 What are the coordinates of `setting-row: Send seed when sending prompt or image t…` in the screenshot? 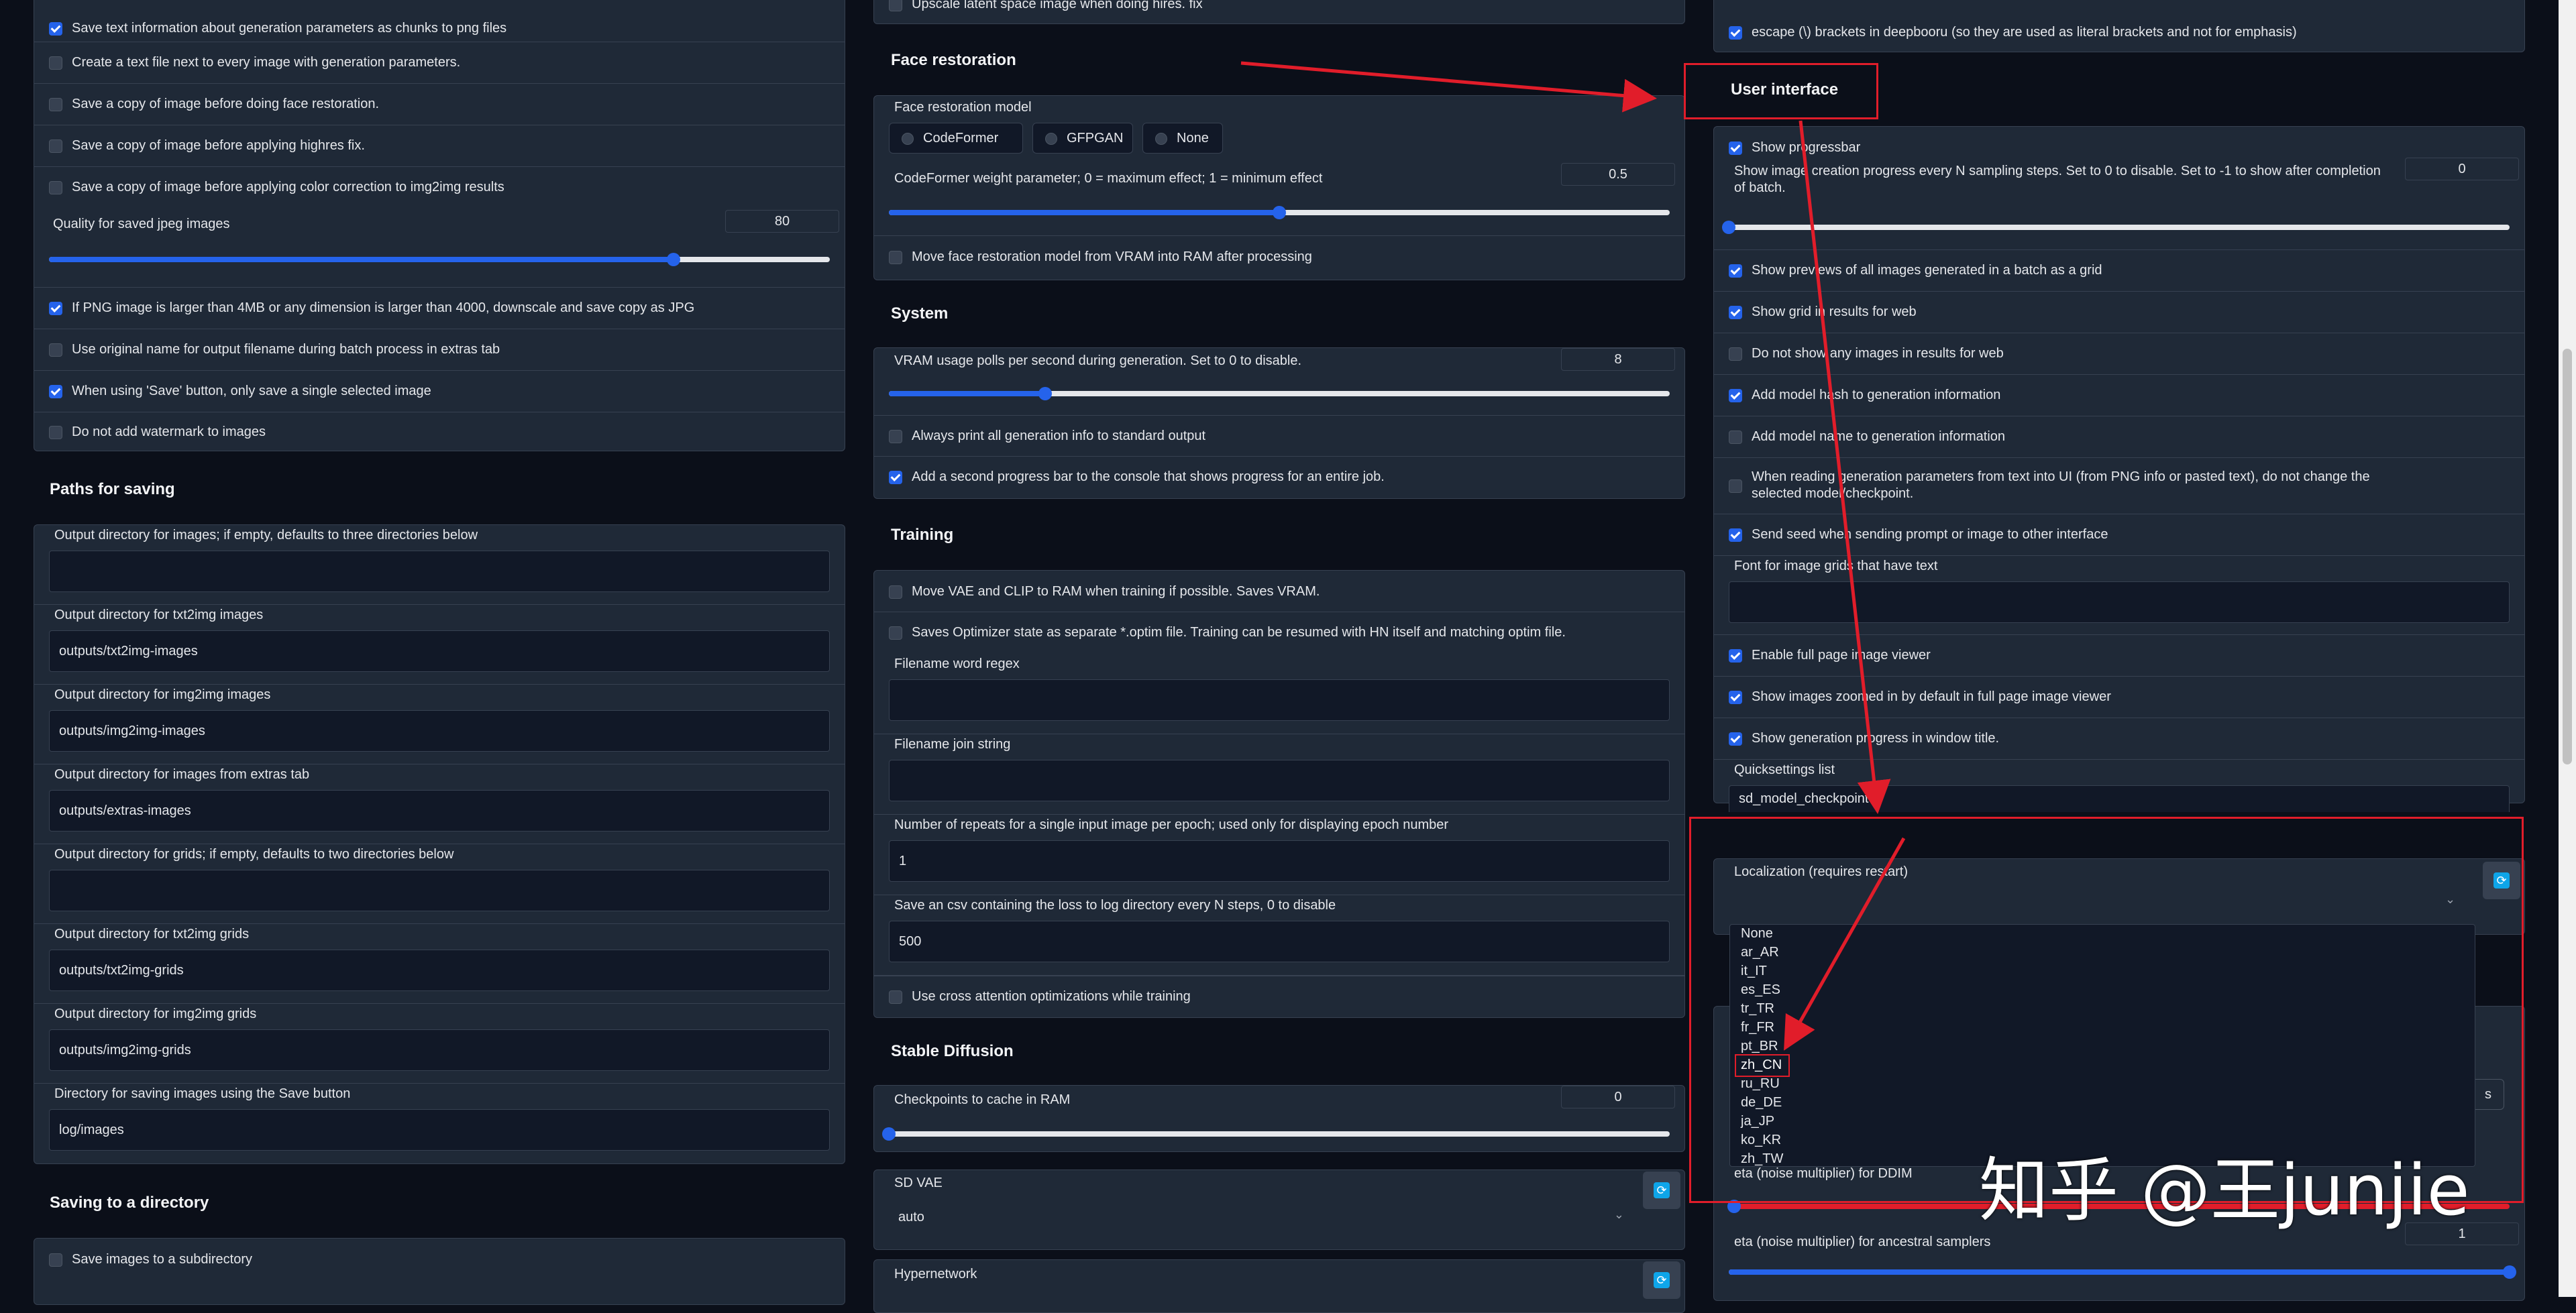 It's located at (2119, 535).